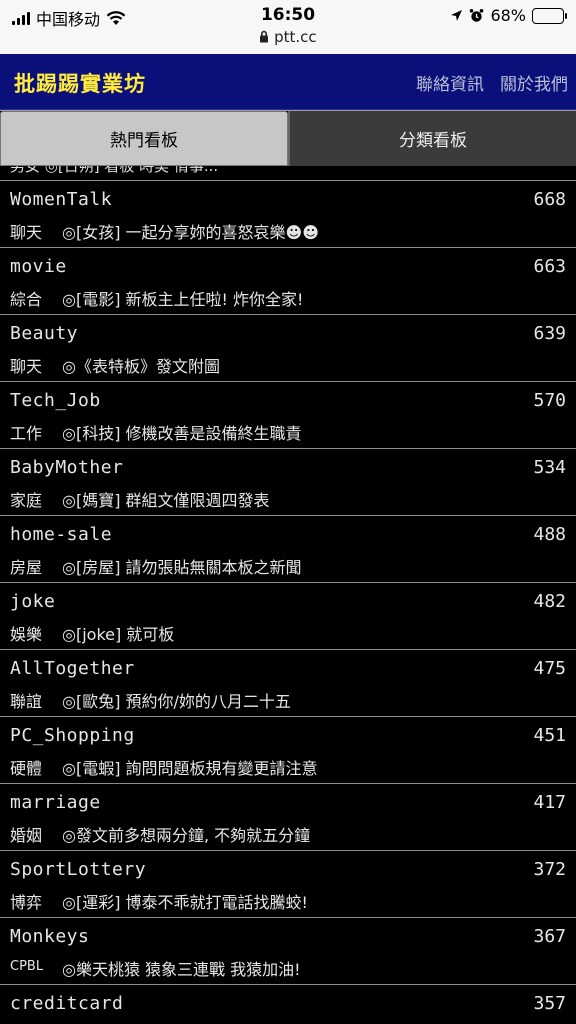 The image size is (576, 1024). I want to click on board-row: Monkeys 367 CPBL ◎樂天桃猿 猿象三連戰 我猿加油!, so click(288, 951).